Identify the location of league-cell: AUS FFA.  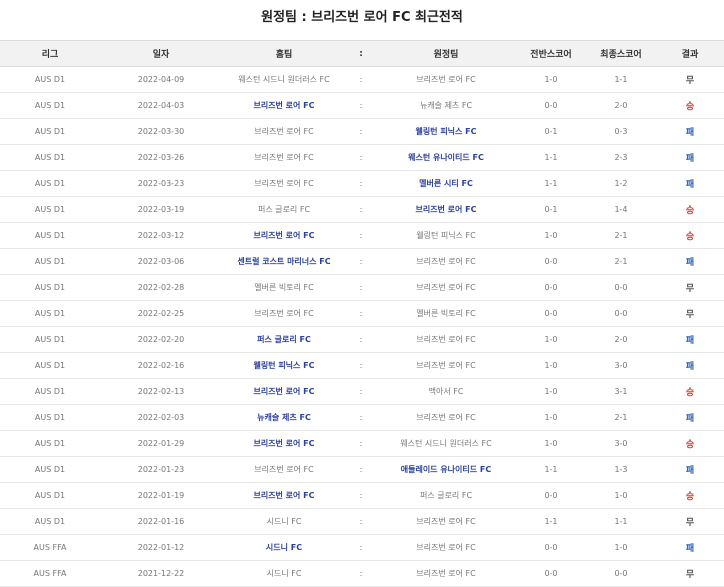
(50, 573).